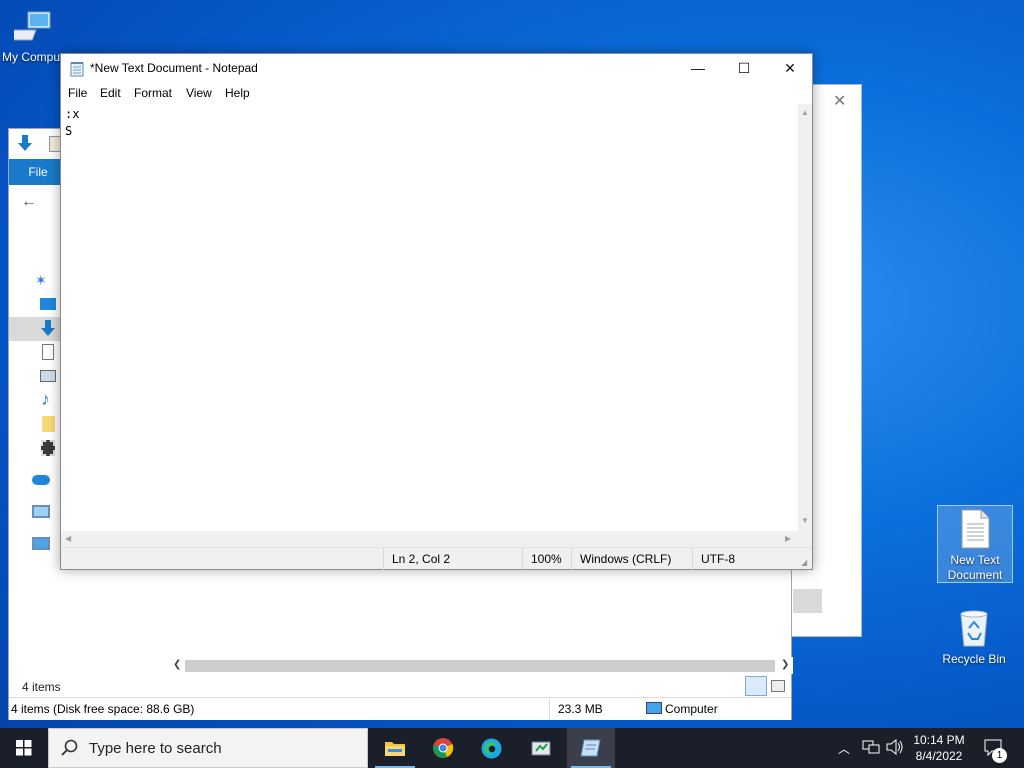 The width and height of the screenshot is (1024, 768). What do you see at coordinates (41, 280) in the screenshot?
I see `star-icon: ✶` at bounding box center [41, 280].